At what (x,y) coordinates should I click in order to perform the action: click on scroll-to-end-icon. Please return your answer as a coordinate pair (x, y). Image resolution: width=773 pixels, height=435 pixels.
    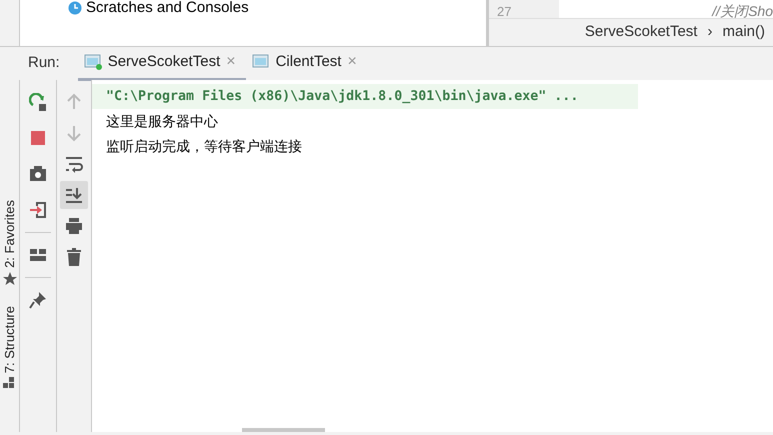
    Looking at the image, I should click on (74, 195).